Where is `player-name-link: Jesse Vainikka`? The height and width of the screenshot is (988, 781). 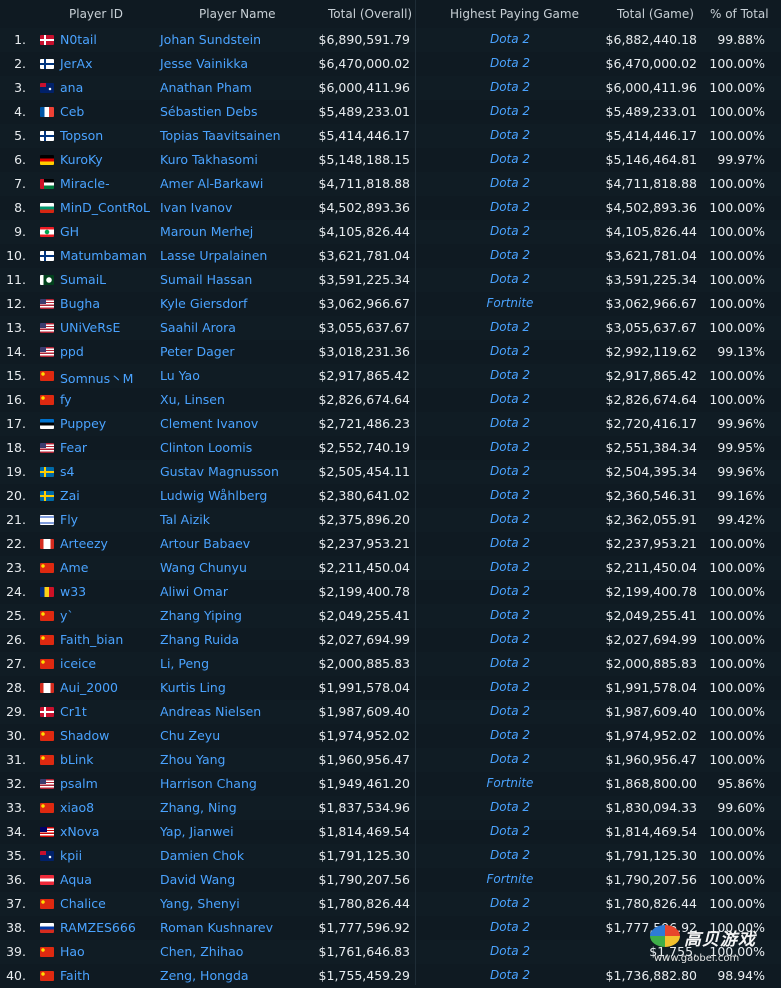 player-name-link: Jesse Vainikka is located at coordinates (204, 63).